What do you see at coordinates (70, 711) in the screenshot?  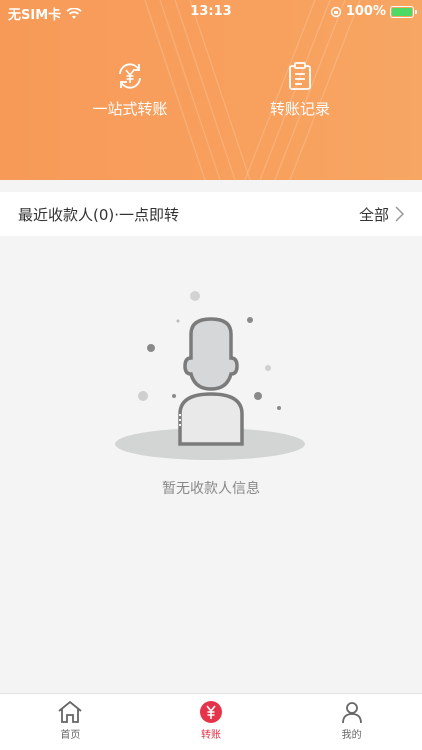 I see `home-icon` at bounding box center [70, 711].